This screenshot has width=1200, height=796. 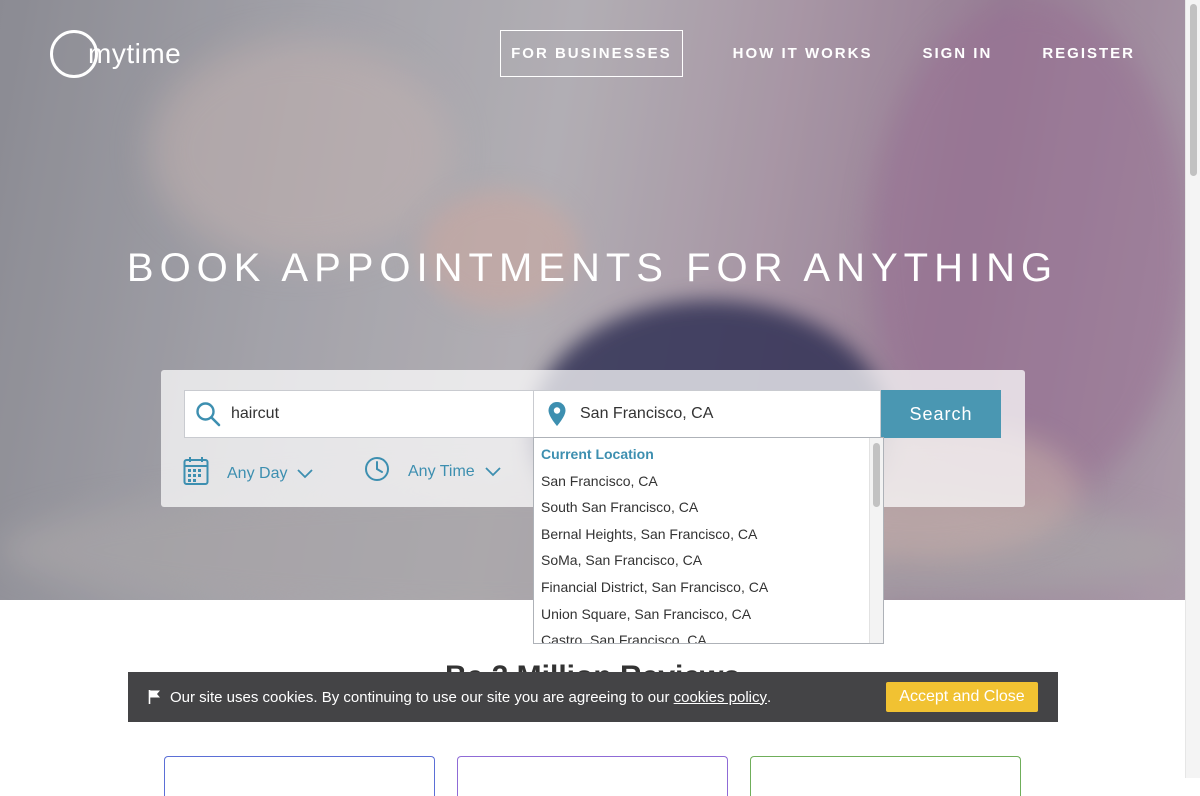 I want to click on search-icon, so click(x=208, y=414).